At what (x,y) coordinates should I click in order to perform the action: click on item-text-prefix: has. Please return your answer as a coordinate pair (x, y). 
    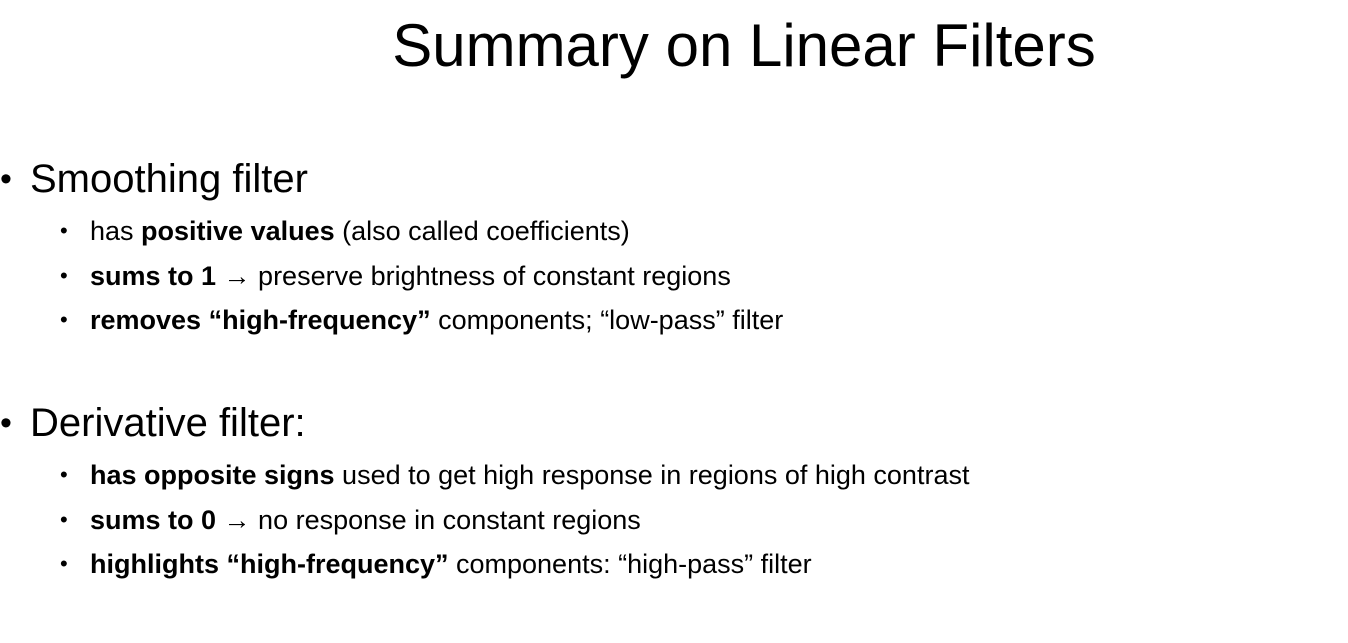
    Looking at the image, I should click on (116, 231).